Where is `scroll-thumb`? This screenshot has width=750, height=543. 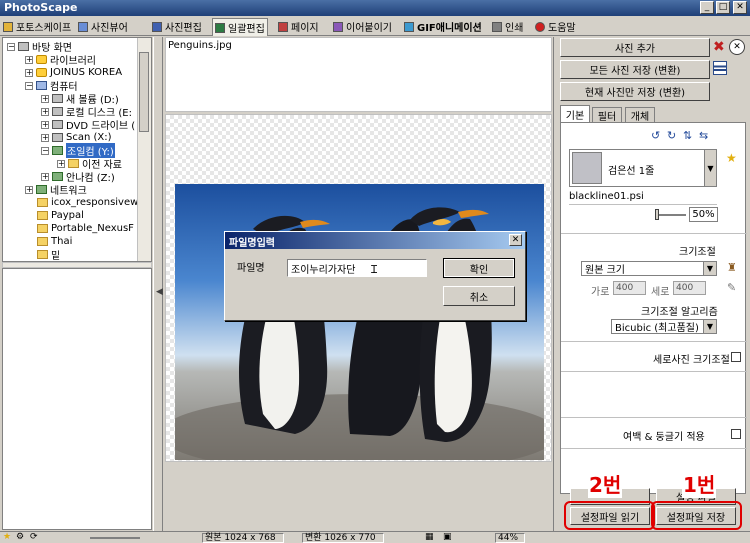 scroll-thumb is located at coordinates (144, 92).